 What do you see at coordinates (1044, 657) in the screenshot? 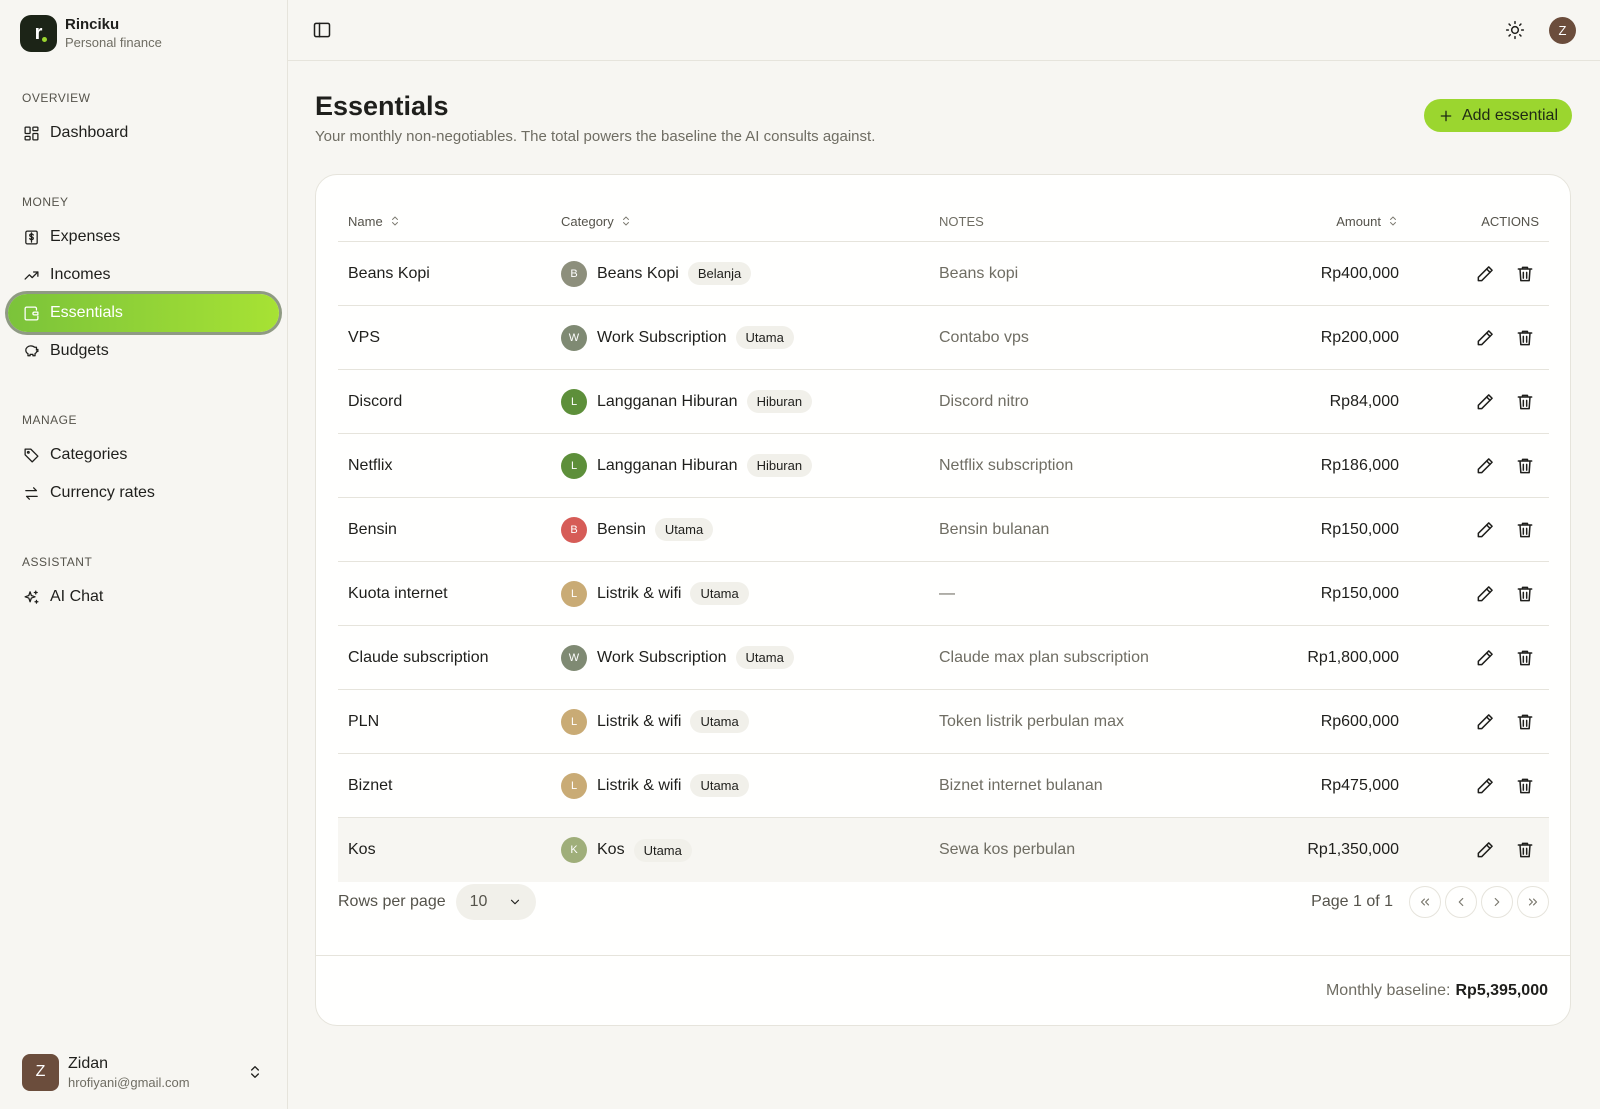
I see `row-notes: Claude max plan subscription` at bounding box center [1044, 657].